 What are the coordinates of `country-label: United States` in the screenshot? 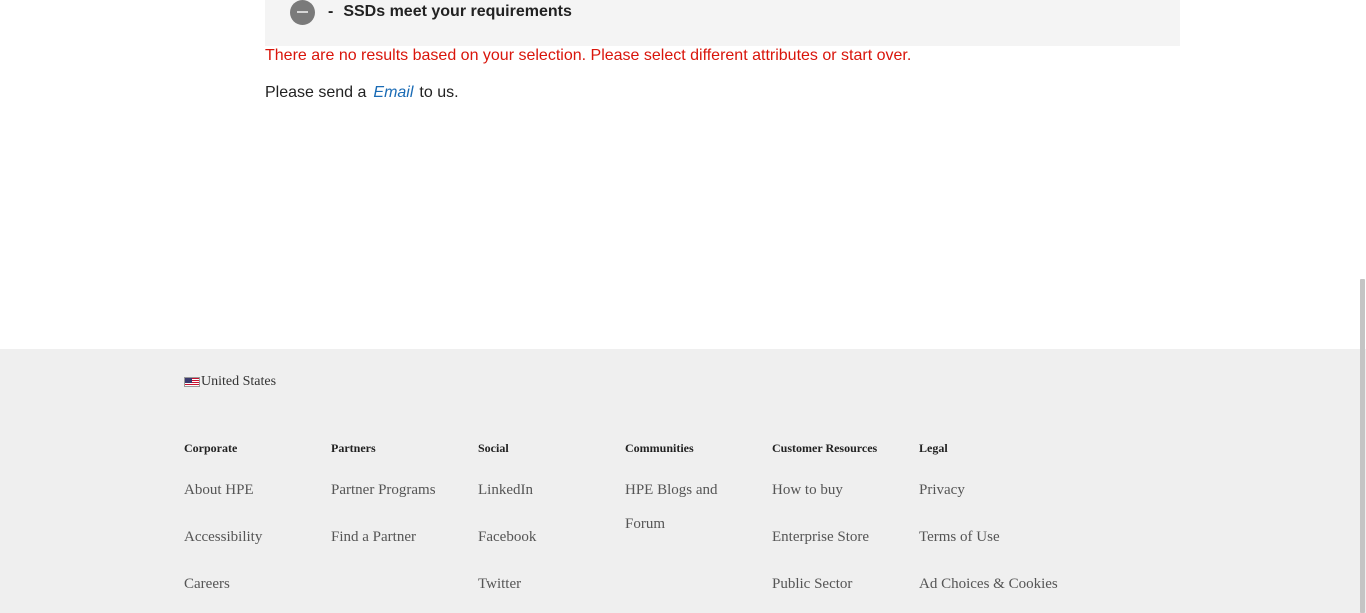 It's located at (239, 381).